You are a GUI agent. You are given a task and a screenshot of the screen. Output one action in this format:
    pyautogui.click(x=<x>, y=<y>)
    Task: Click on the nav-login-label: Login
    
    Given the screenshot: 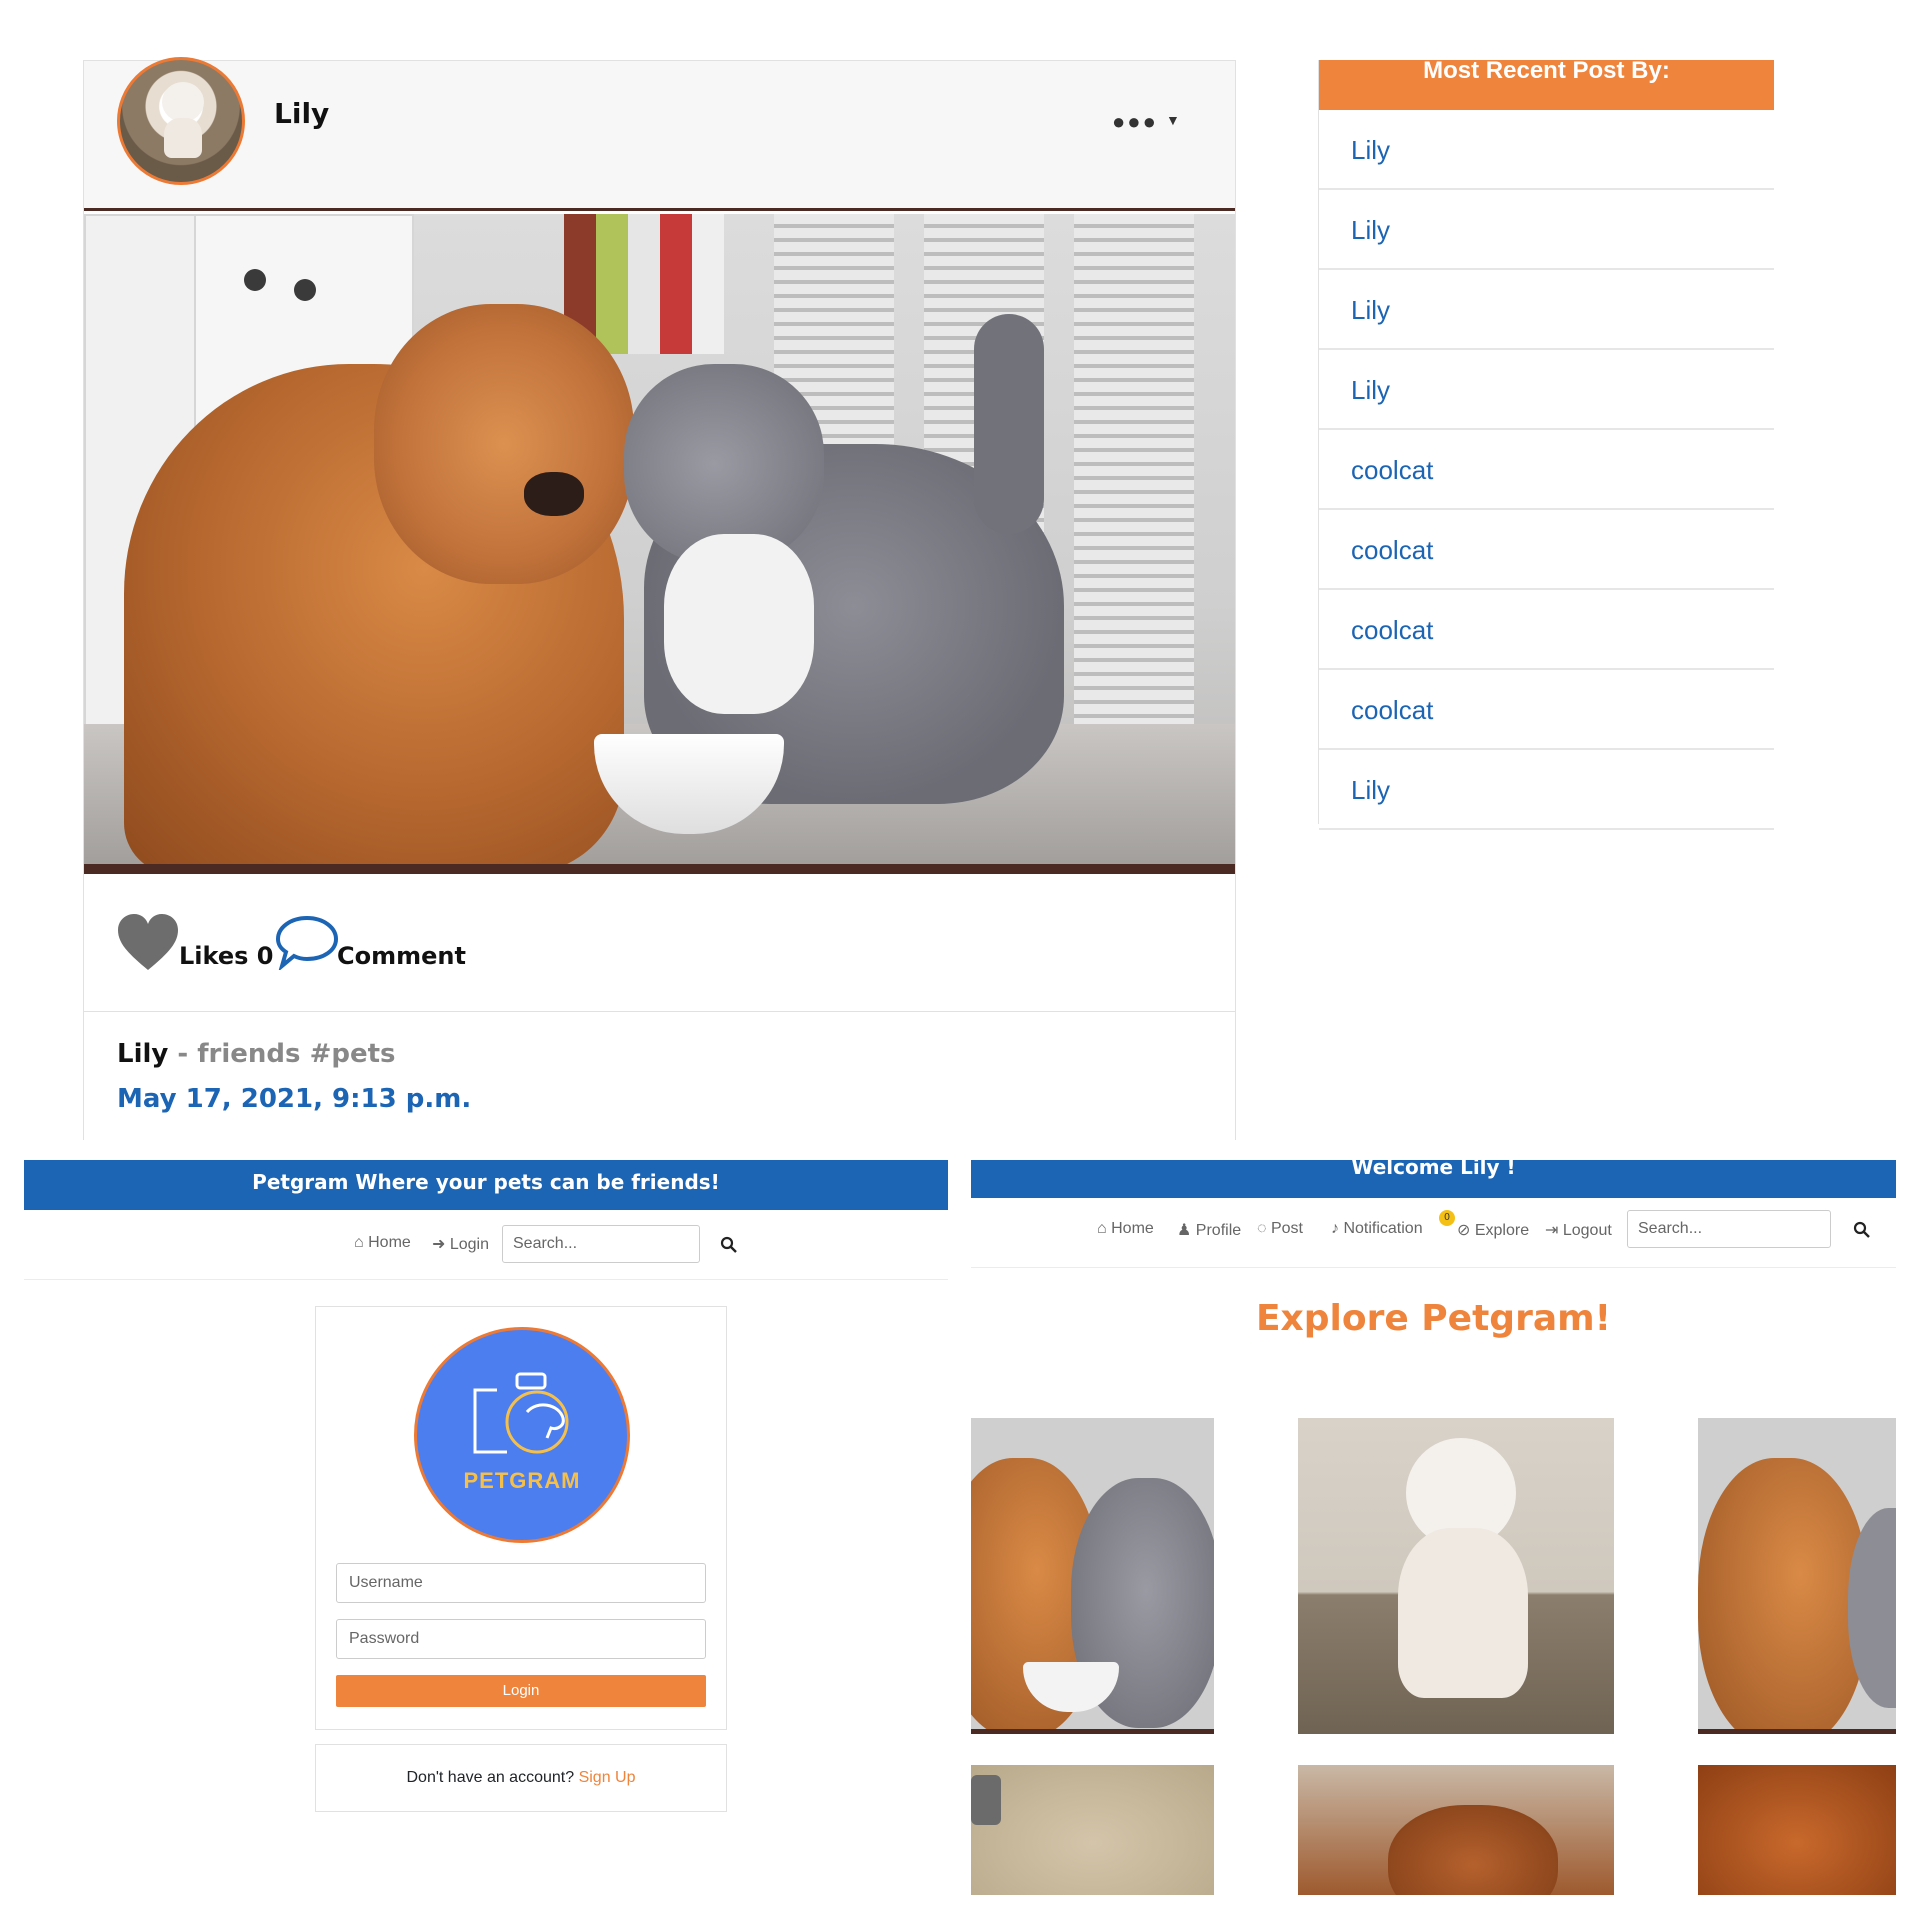 What is the action you would take?
    pyautogui.click(x=469, y=1244)
    